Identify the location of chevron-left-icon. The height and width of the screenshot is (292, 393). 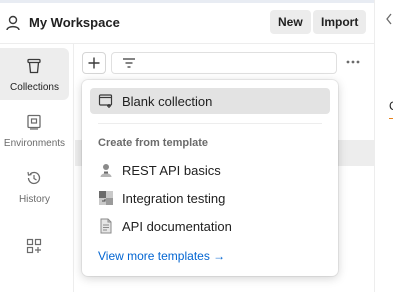
(389, 19).